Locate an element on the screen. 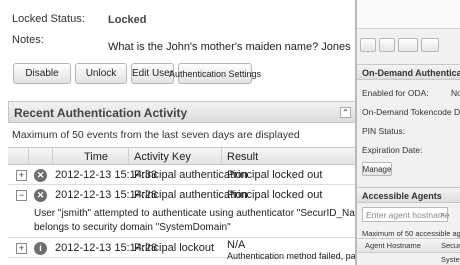  activity-section-title: Recent Authentication Activity is located at coordinates (101, 113).